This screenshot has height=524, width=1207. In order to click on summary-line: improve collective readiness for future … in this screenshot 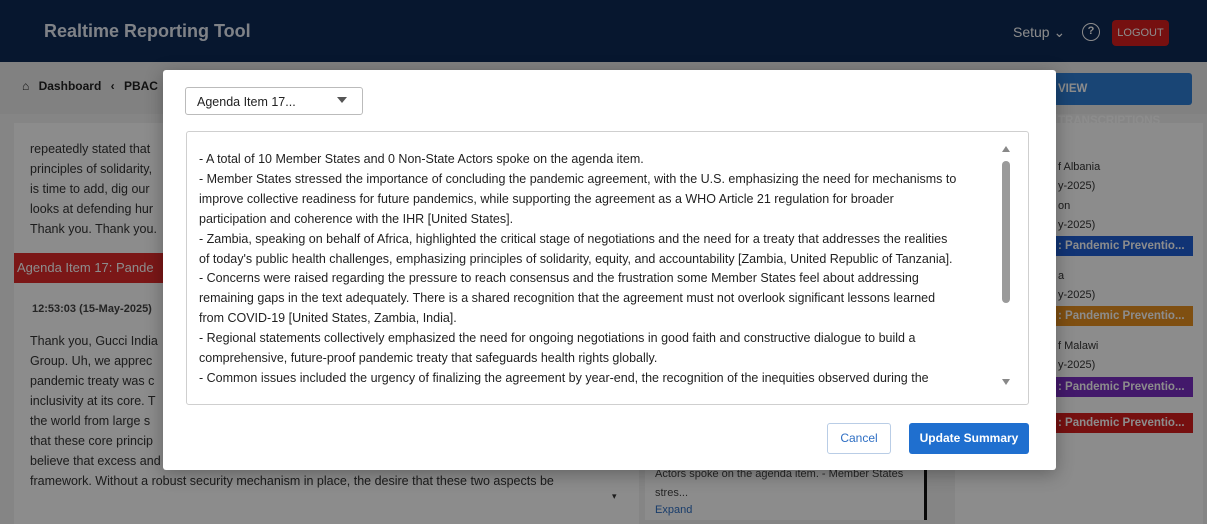, I will do `click(546, 198)`.